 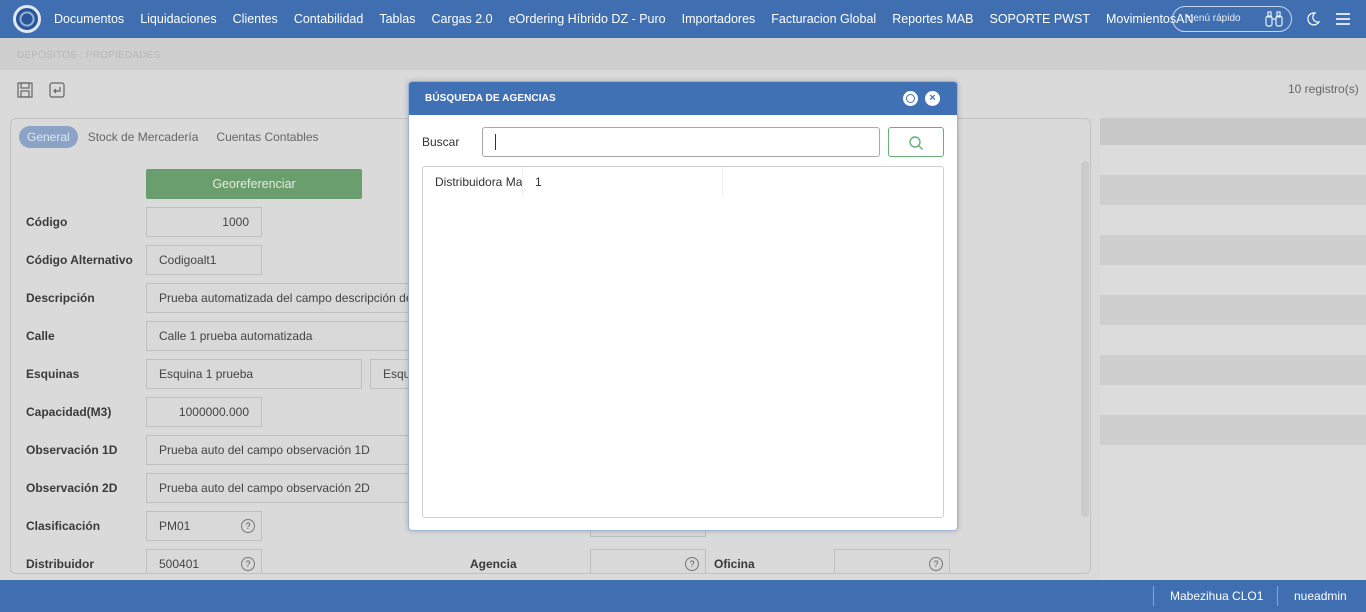 I want to click on codigo-alternativo-field: Codigoalt1, so click(x=204, y=260).